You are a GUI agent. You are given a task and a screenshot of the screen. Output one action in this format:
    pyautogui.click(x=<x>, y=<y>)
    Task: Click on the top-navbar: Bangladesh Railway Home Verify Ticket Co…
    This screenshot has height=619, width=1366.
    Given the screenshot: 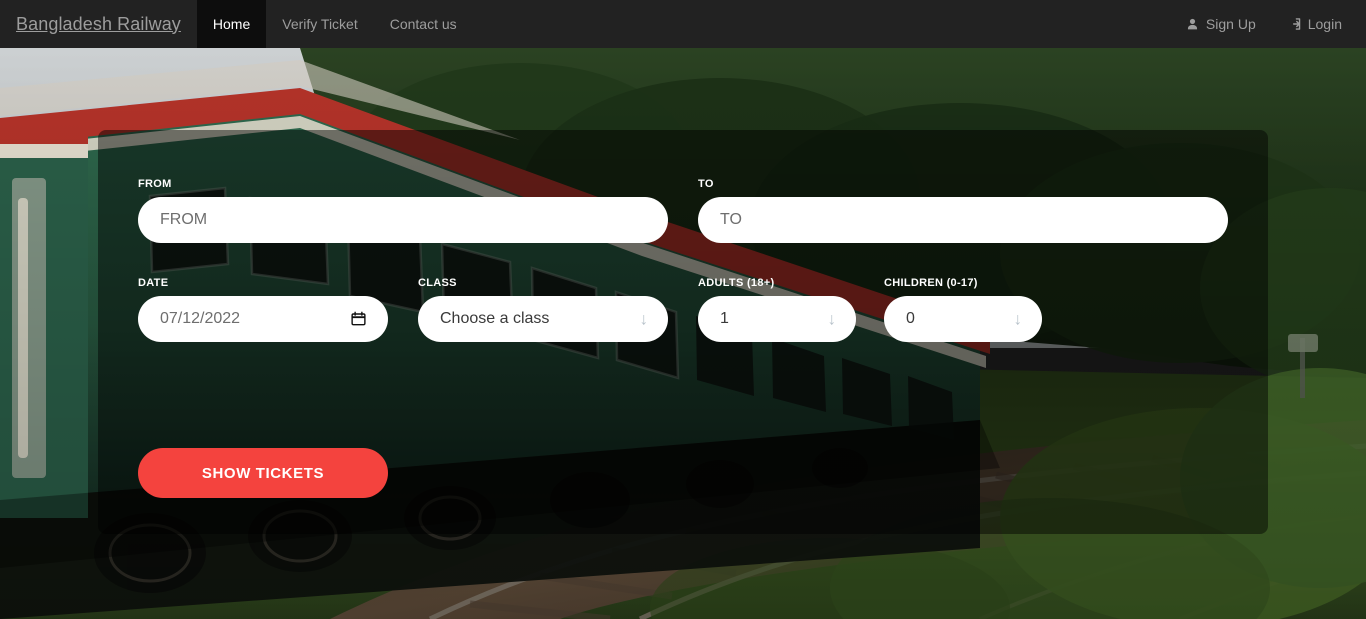 What is the action you would take?
    pyautogui.click(x=683, y=24)
    